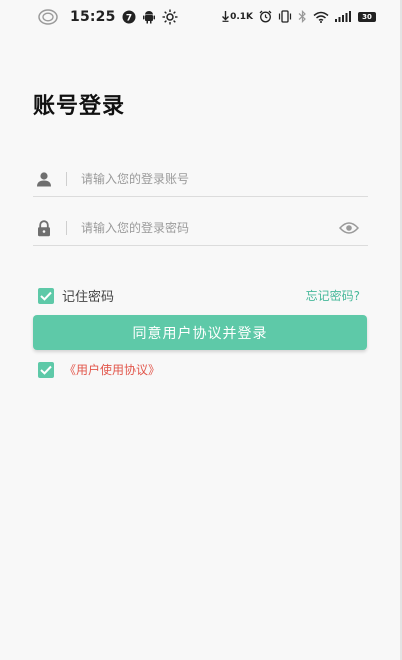  I want to click on remember-label: 记住密码, so click(88, 297).